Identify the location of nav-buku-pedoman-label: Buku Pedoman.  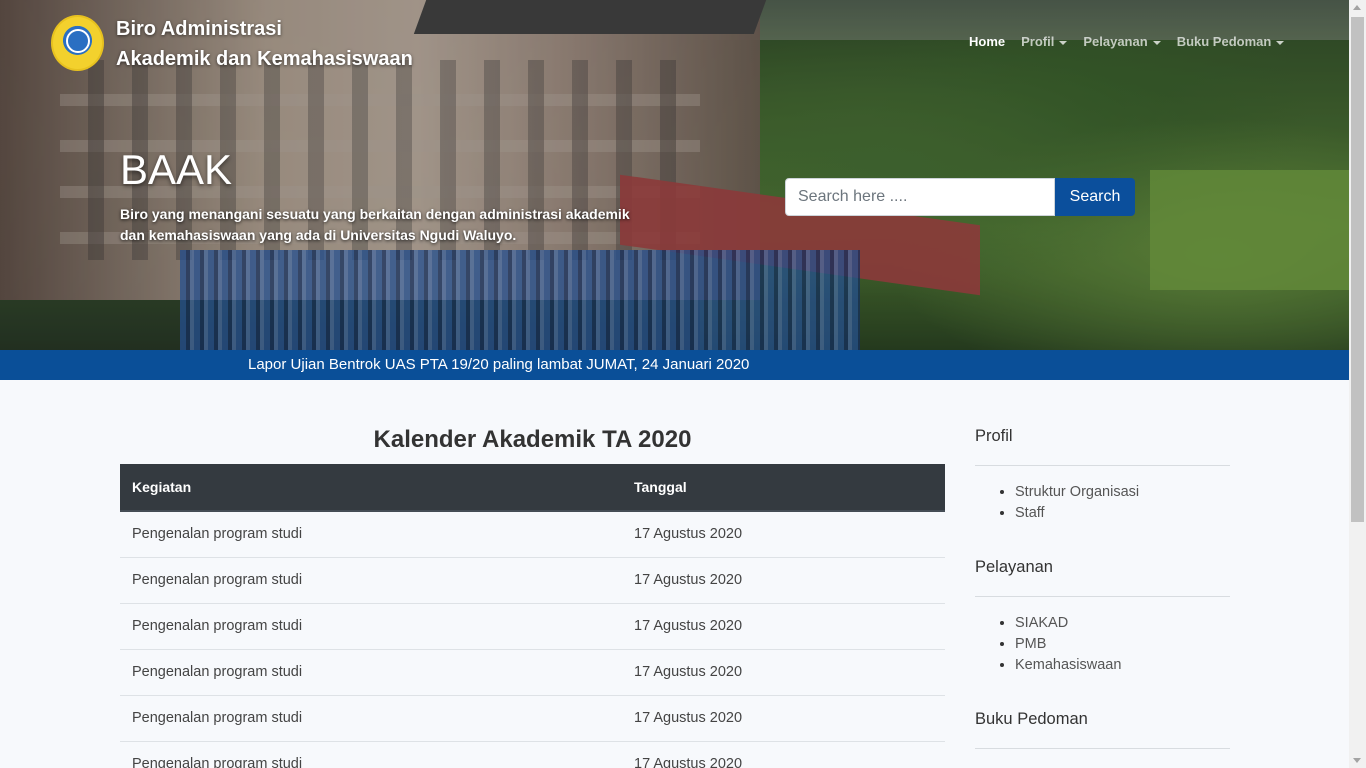
(1224, 41).